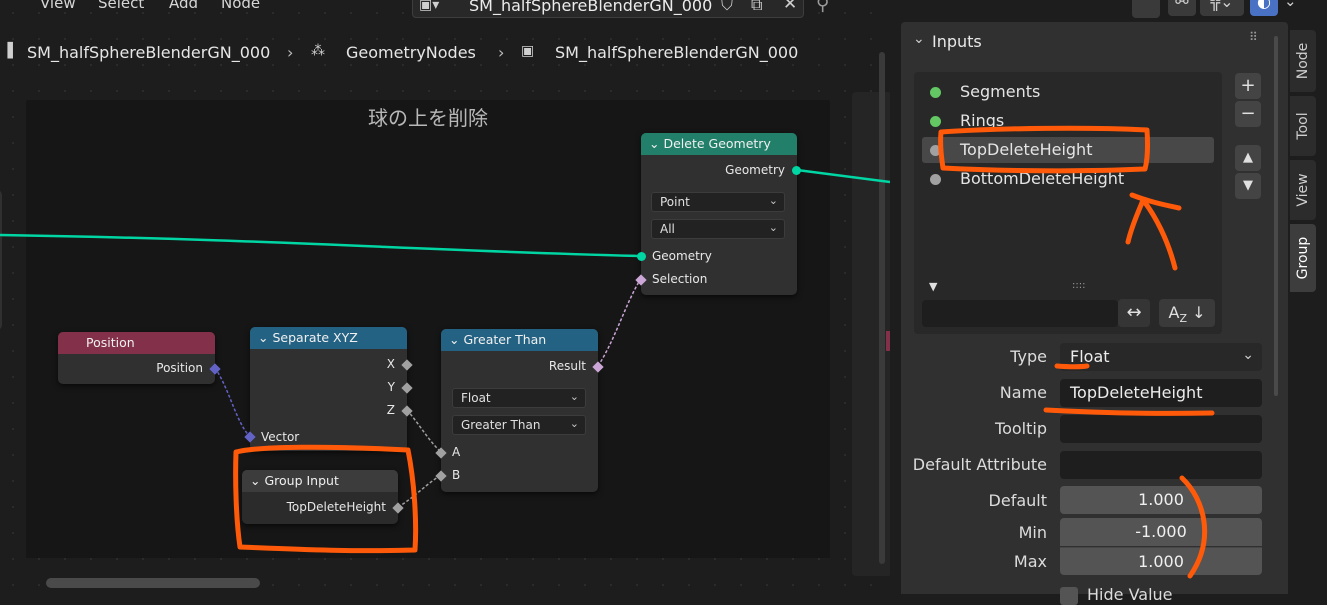  What do you see at coordinates (110, 342) in the screenshot?
I see `position-title: Position` at bounding box center [110, 342].